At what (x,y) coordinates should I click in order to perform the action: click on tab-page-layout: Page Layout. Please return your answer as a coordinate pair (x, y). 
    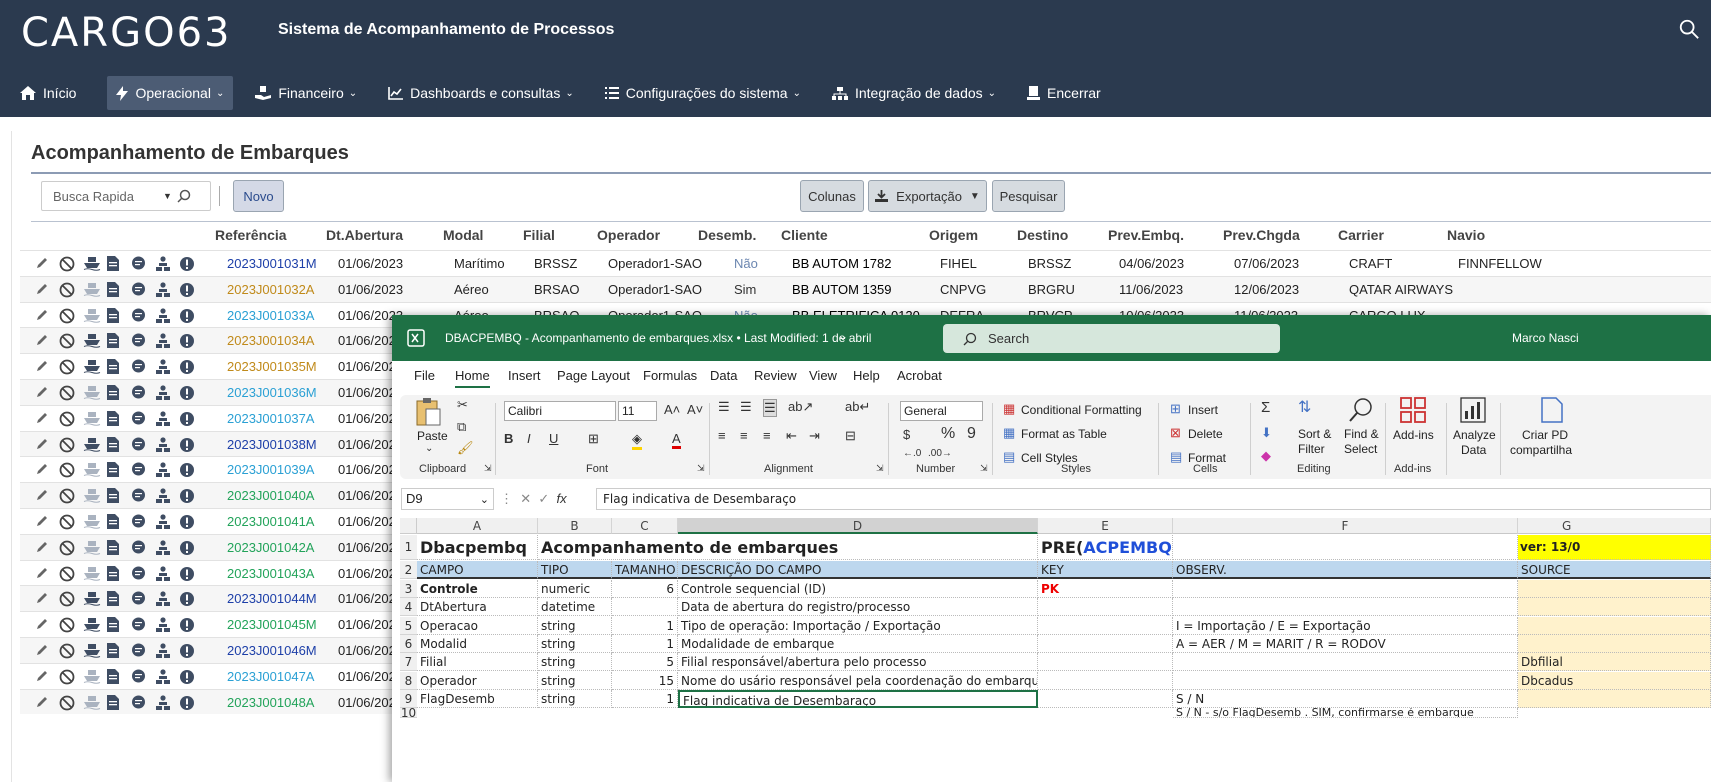
    Looking at the image, I should click on (593, 375).